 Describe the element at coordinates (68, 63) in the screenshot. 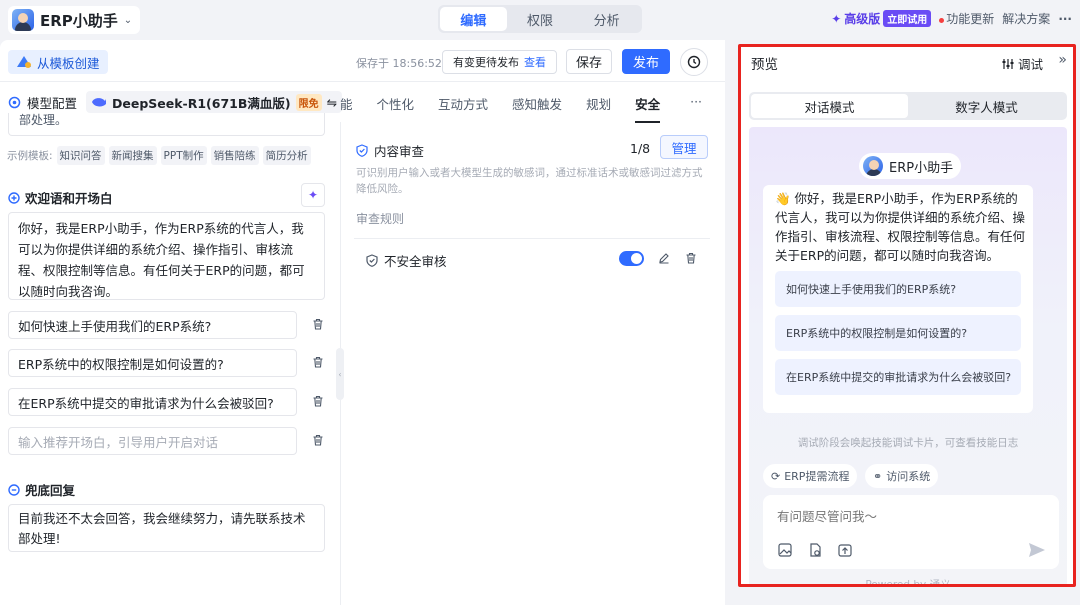

I see `template-label: 从模板创建` at that location.